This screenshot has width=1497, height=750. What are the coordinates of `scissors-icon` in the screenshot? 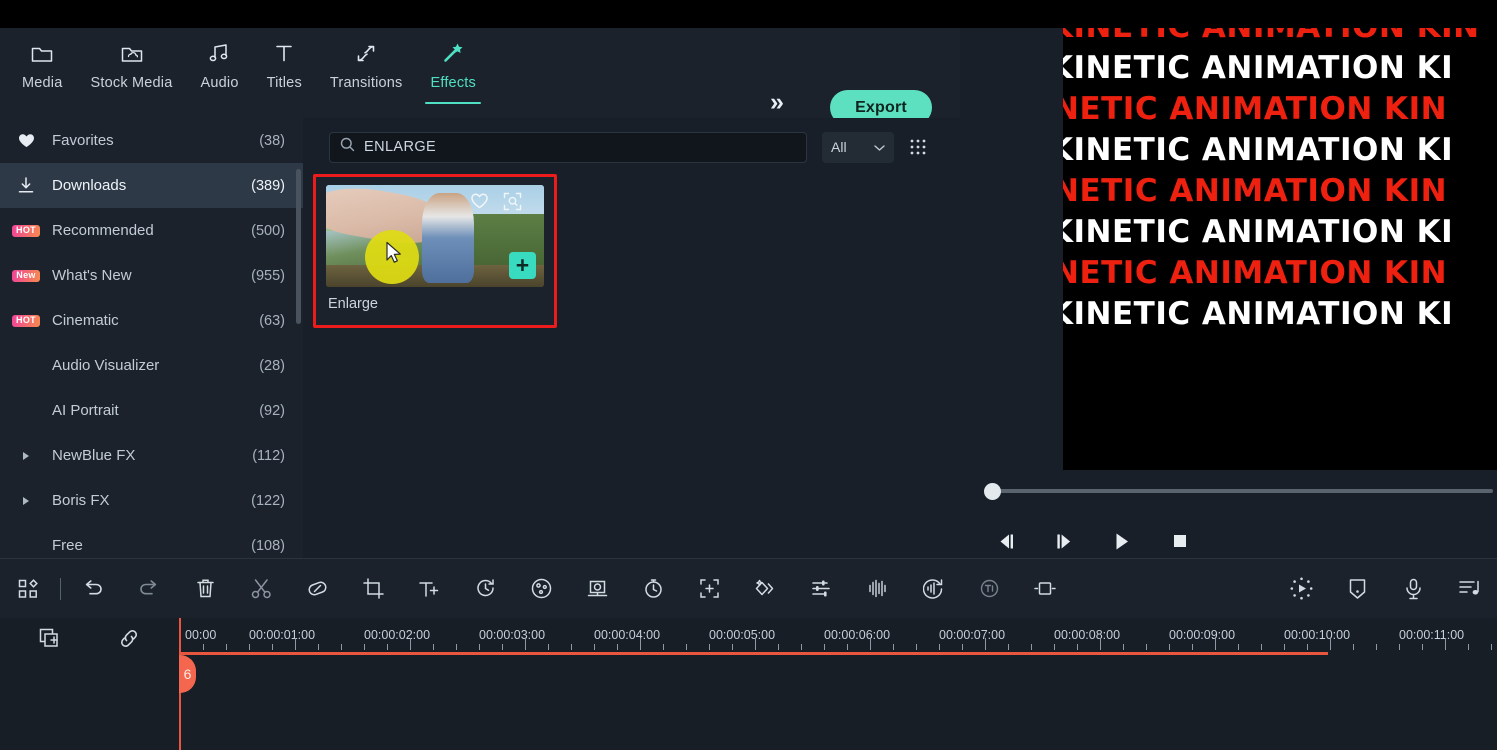 It's located at (261, 589).